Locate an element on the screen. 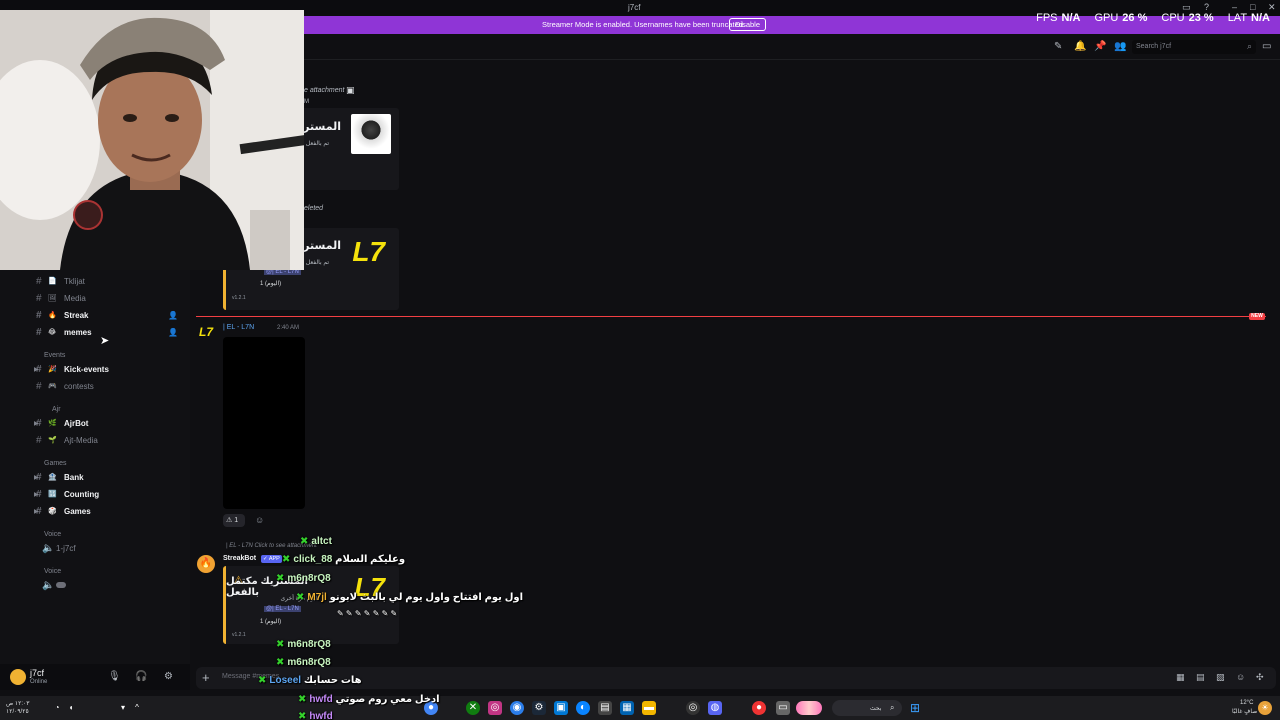 This screenshot has width=1280, height=720. channel-emoji: 🖼 is located at coordinates (52, 298).